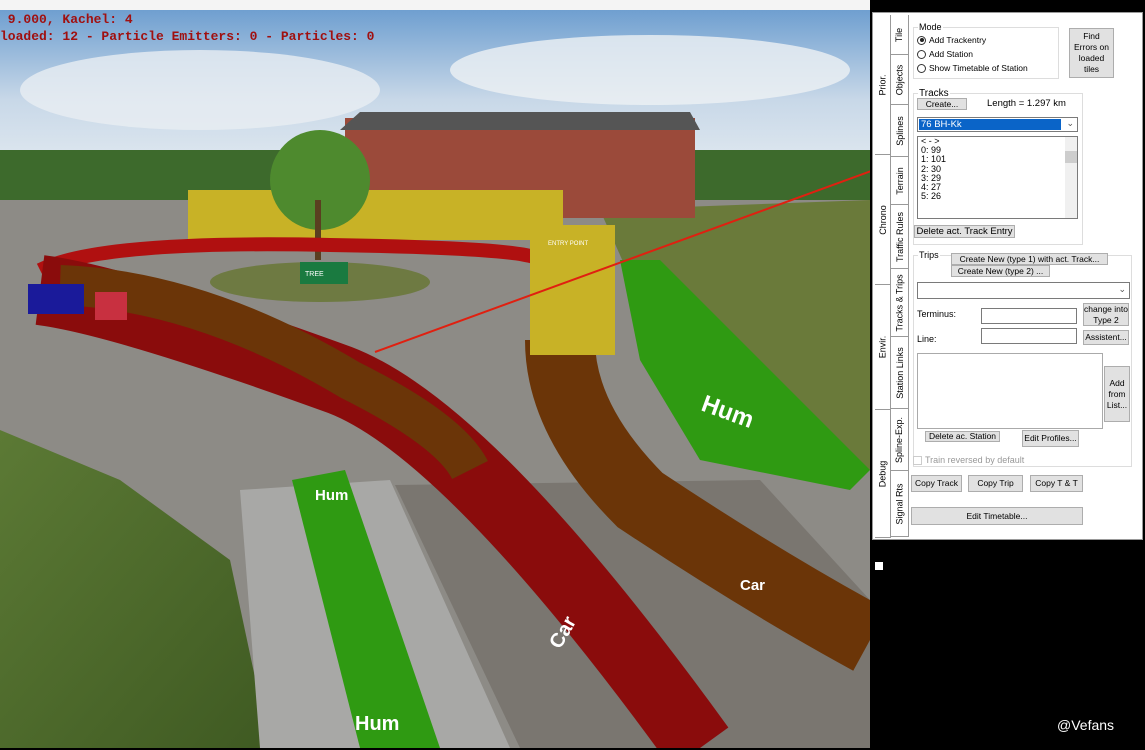 This screenshot has height=750, width=1145. I want to click on copy-trip-button: Copy Trip, so click(995, 483).